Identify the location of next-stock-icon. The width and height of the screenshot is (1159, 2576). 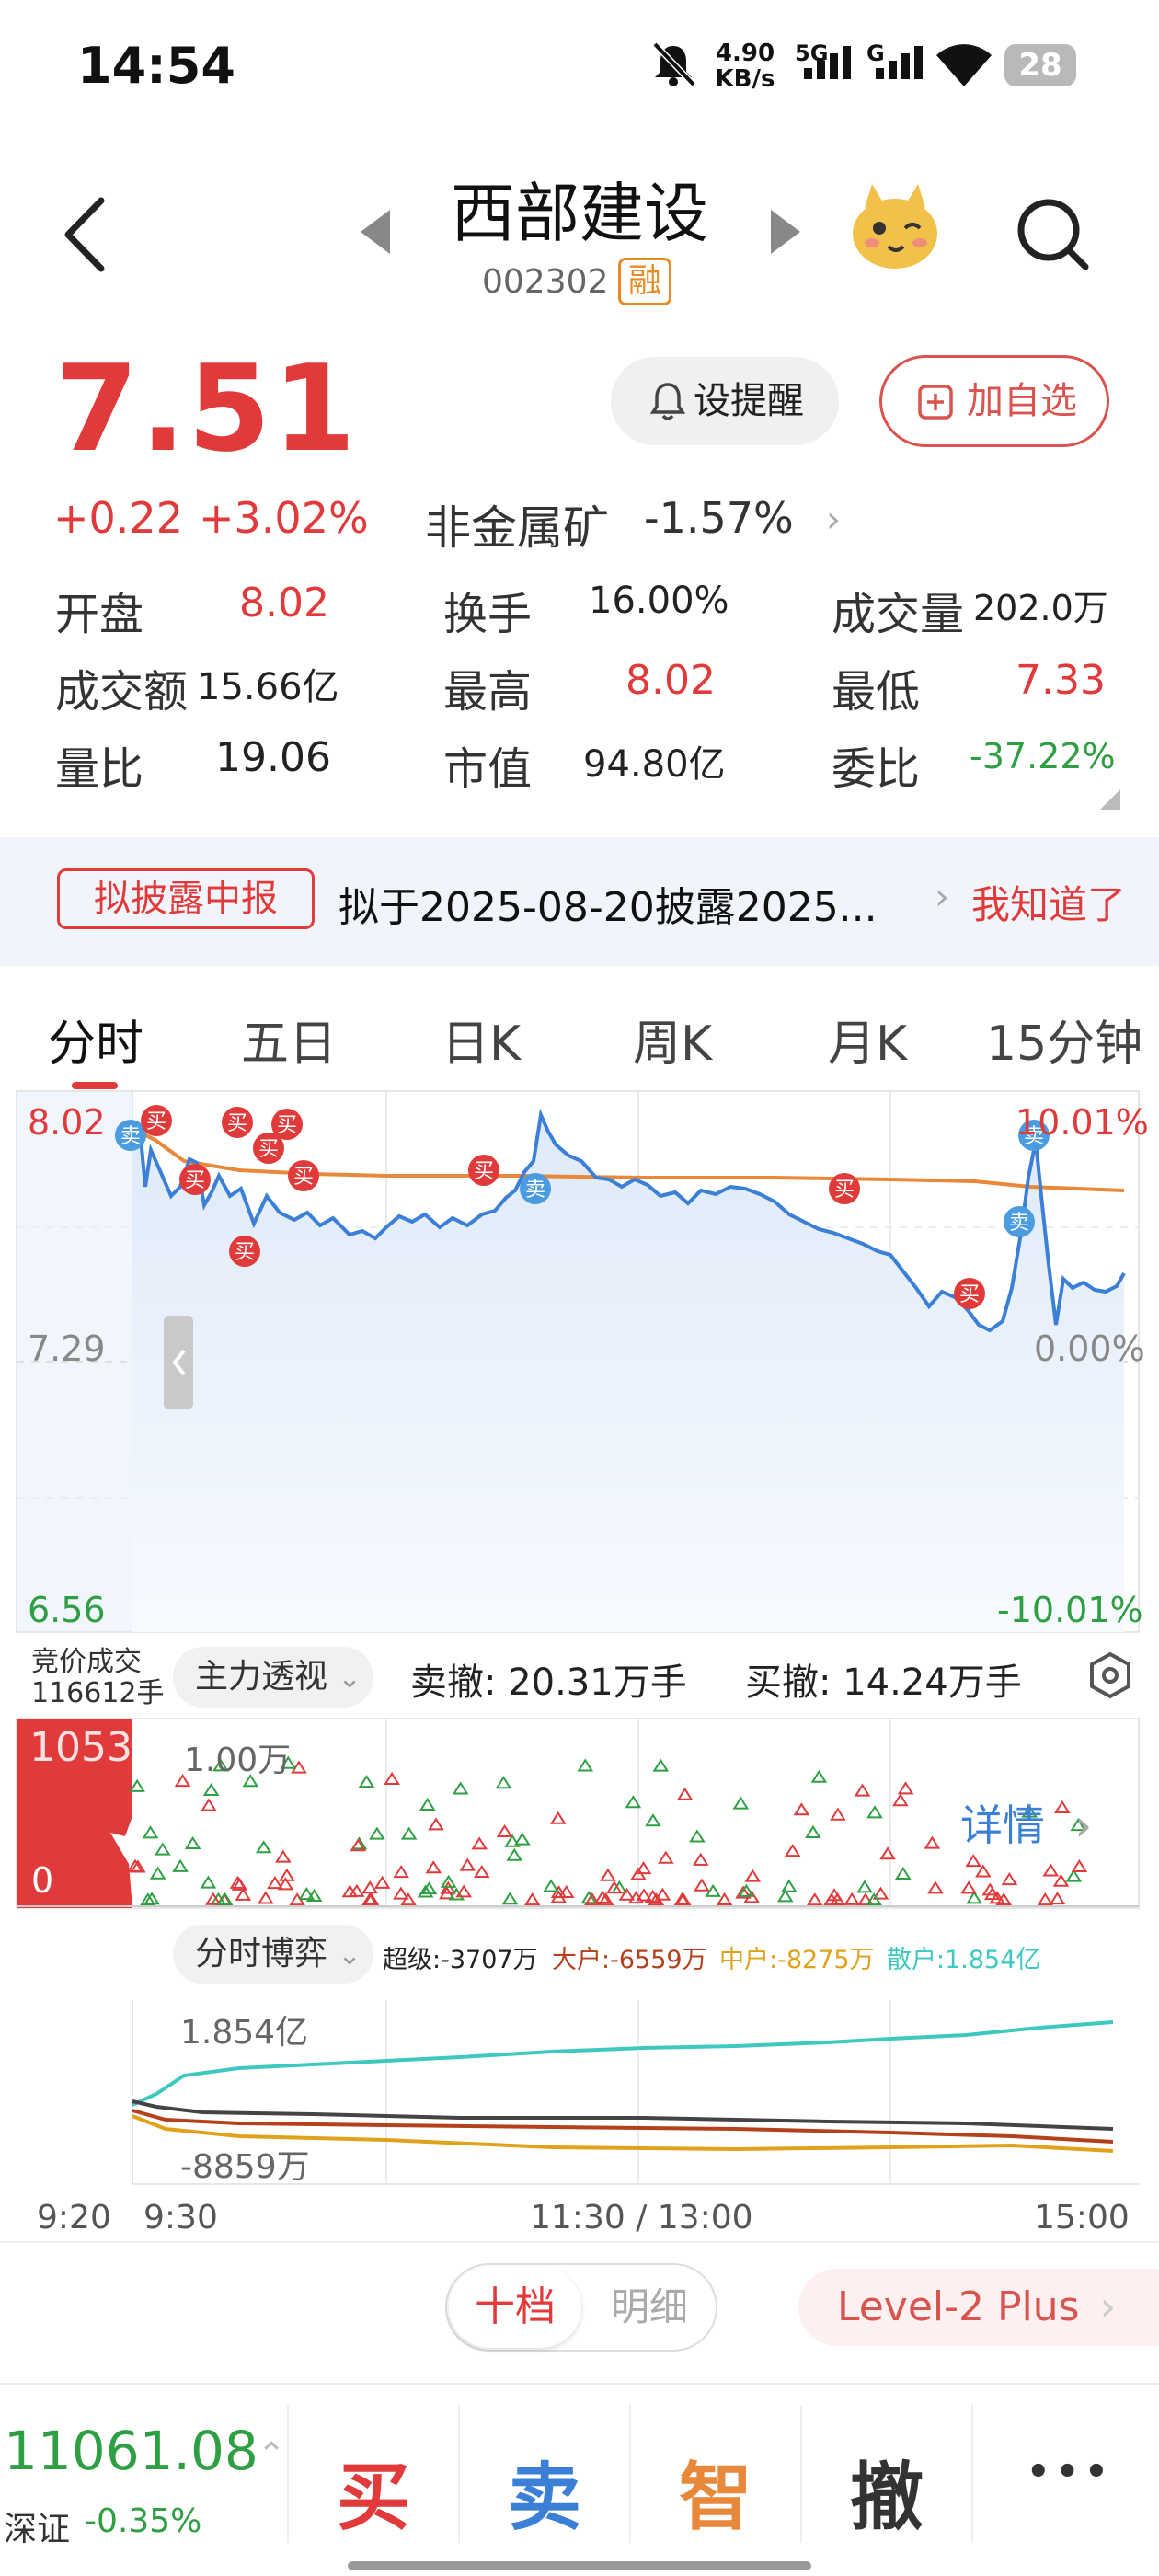
(785, 232).